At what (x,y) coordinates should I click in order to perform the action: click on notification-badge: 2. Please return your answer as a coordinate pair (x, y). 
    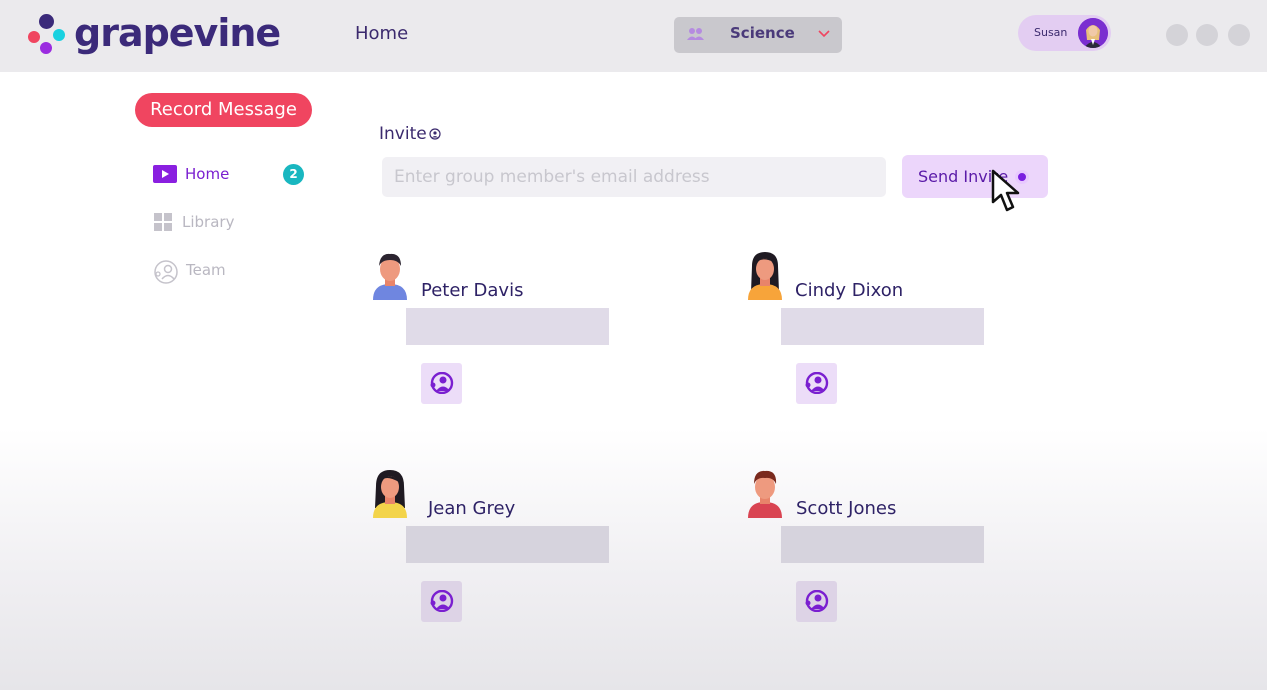
    Looking at the image, I should click on (293, 174).